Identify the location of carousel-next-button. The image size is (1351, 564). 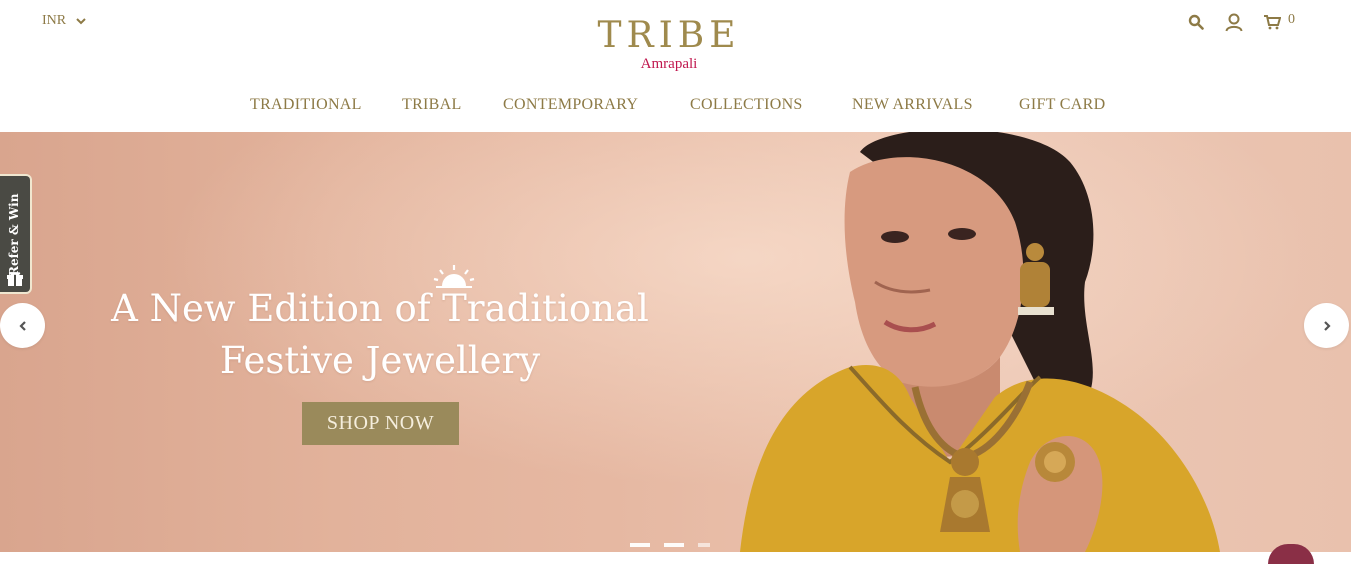
(1326, 325).